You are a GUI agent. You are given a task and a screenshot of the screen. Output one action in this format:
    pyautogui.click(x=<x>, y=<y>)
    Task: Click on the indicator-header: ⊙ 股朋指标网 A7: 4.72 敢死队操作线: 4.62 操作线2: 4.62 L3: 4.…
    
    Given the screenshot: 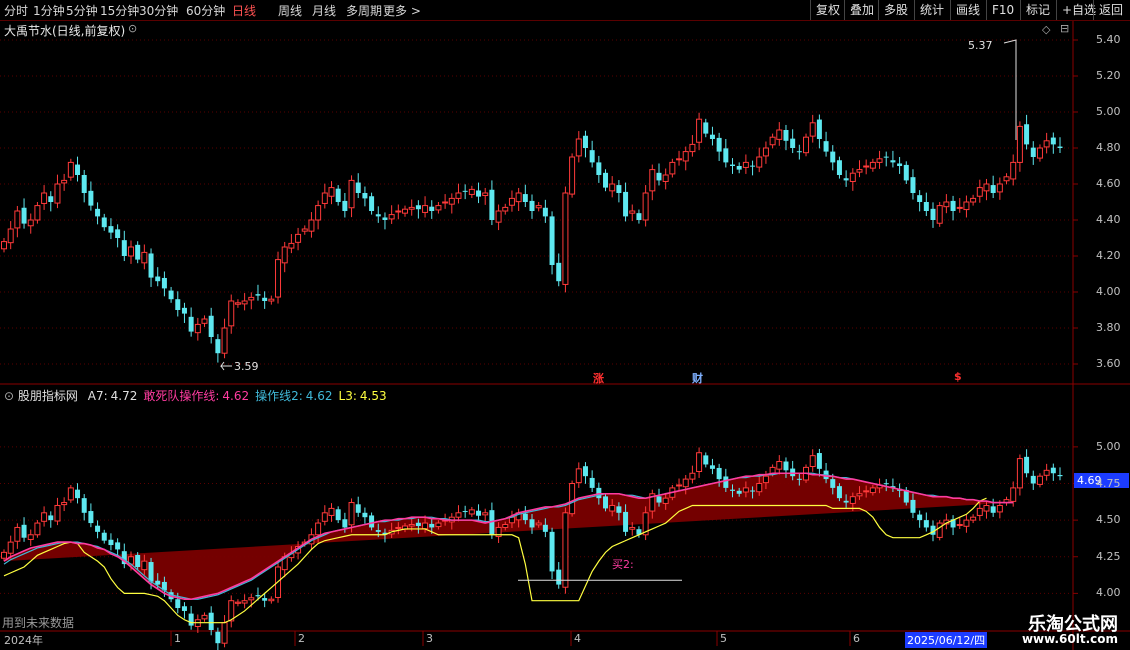 What is the action you would take?
    pyautogui.click(x=195, y=395)
    